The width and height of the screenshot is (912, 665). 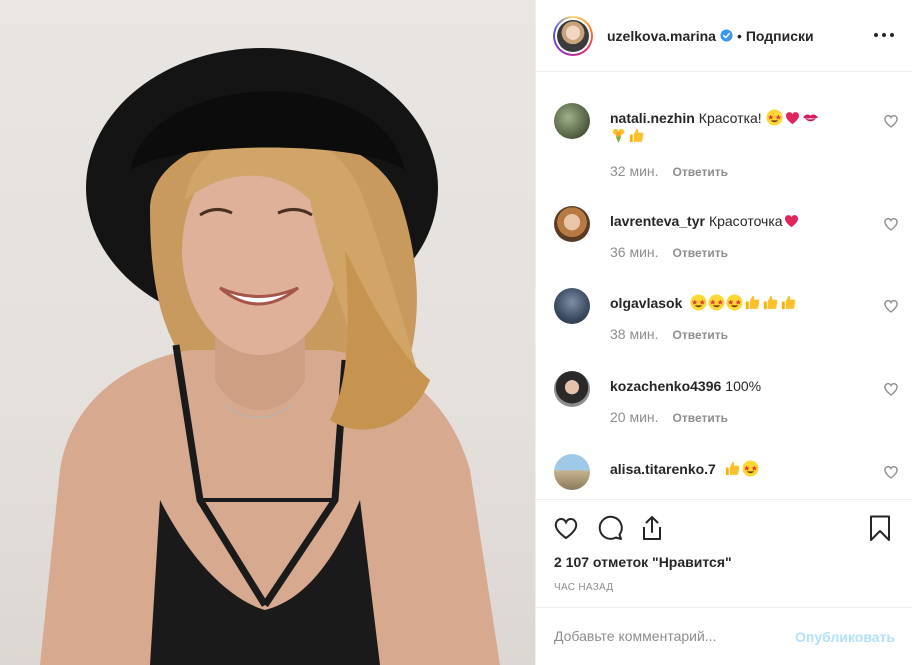 I want to click on publish-button: Опубликовать, so click(x=845, y=637).